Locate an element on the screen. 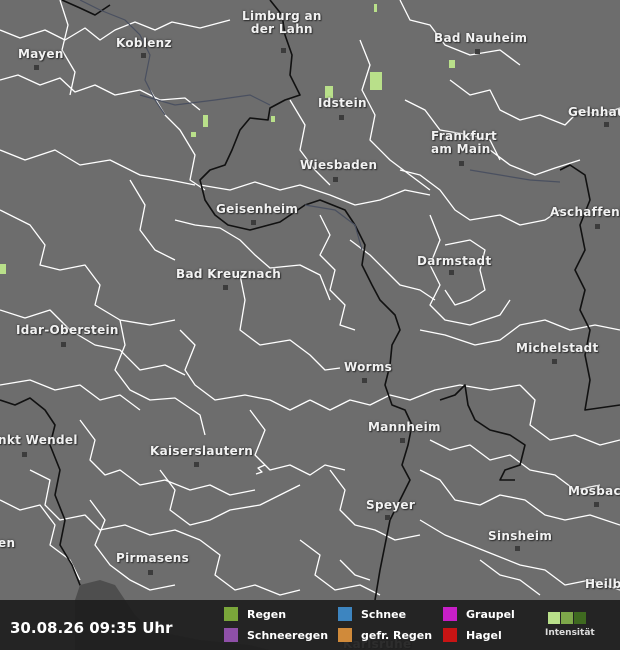 Image resolution: width=620 pixels, height=650 pixels. city-marker-kaiserslautern is located at coordinates (196, 464).